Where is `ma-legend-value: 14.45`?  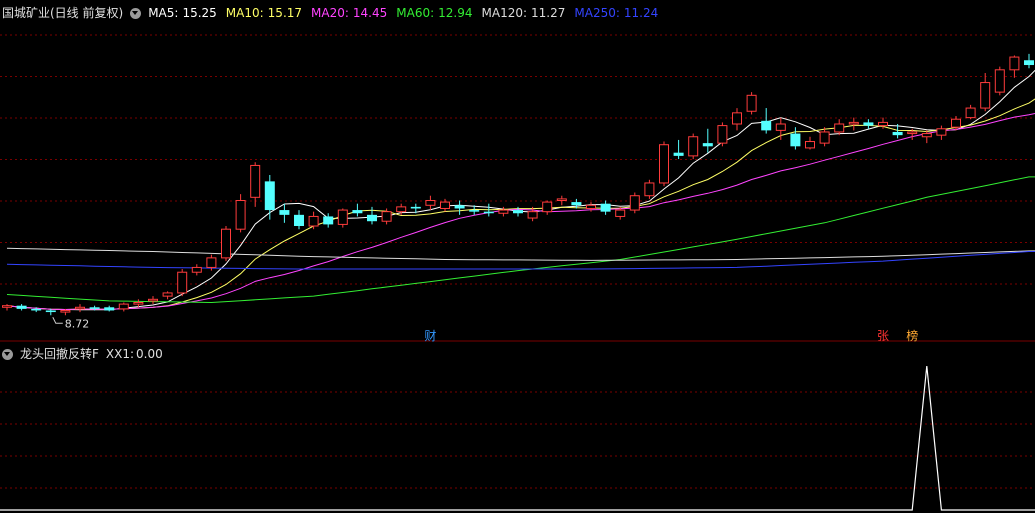
ma-legend-value: 14.45 is located at coordinates (370, 13).